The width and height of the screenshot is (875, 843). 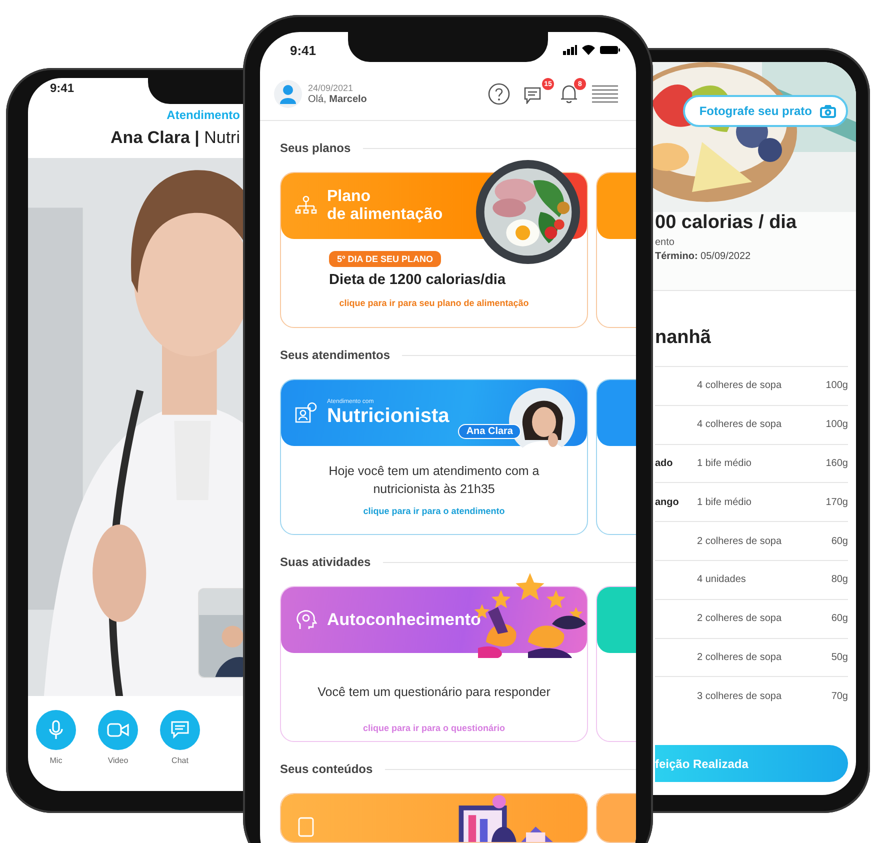 What do you see at coordinates (664, 463) in the screenshot?
I see `food-name: ado` at bounding box center [664, 463].